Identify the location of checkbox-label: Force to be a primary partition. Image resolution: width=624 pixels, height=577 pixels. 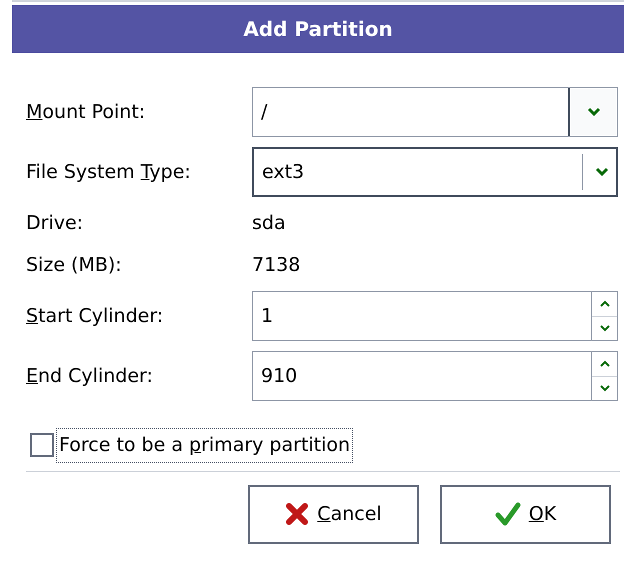
(205, 445).